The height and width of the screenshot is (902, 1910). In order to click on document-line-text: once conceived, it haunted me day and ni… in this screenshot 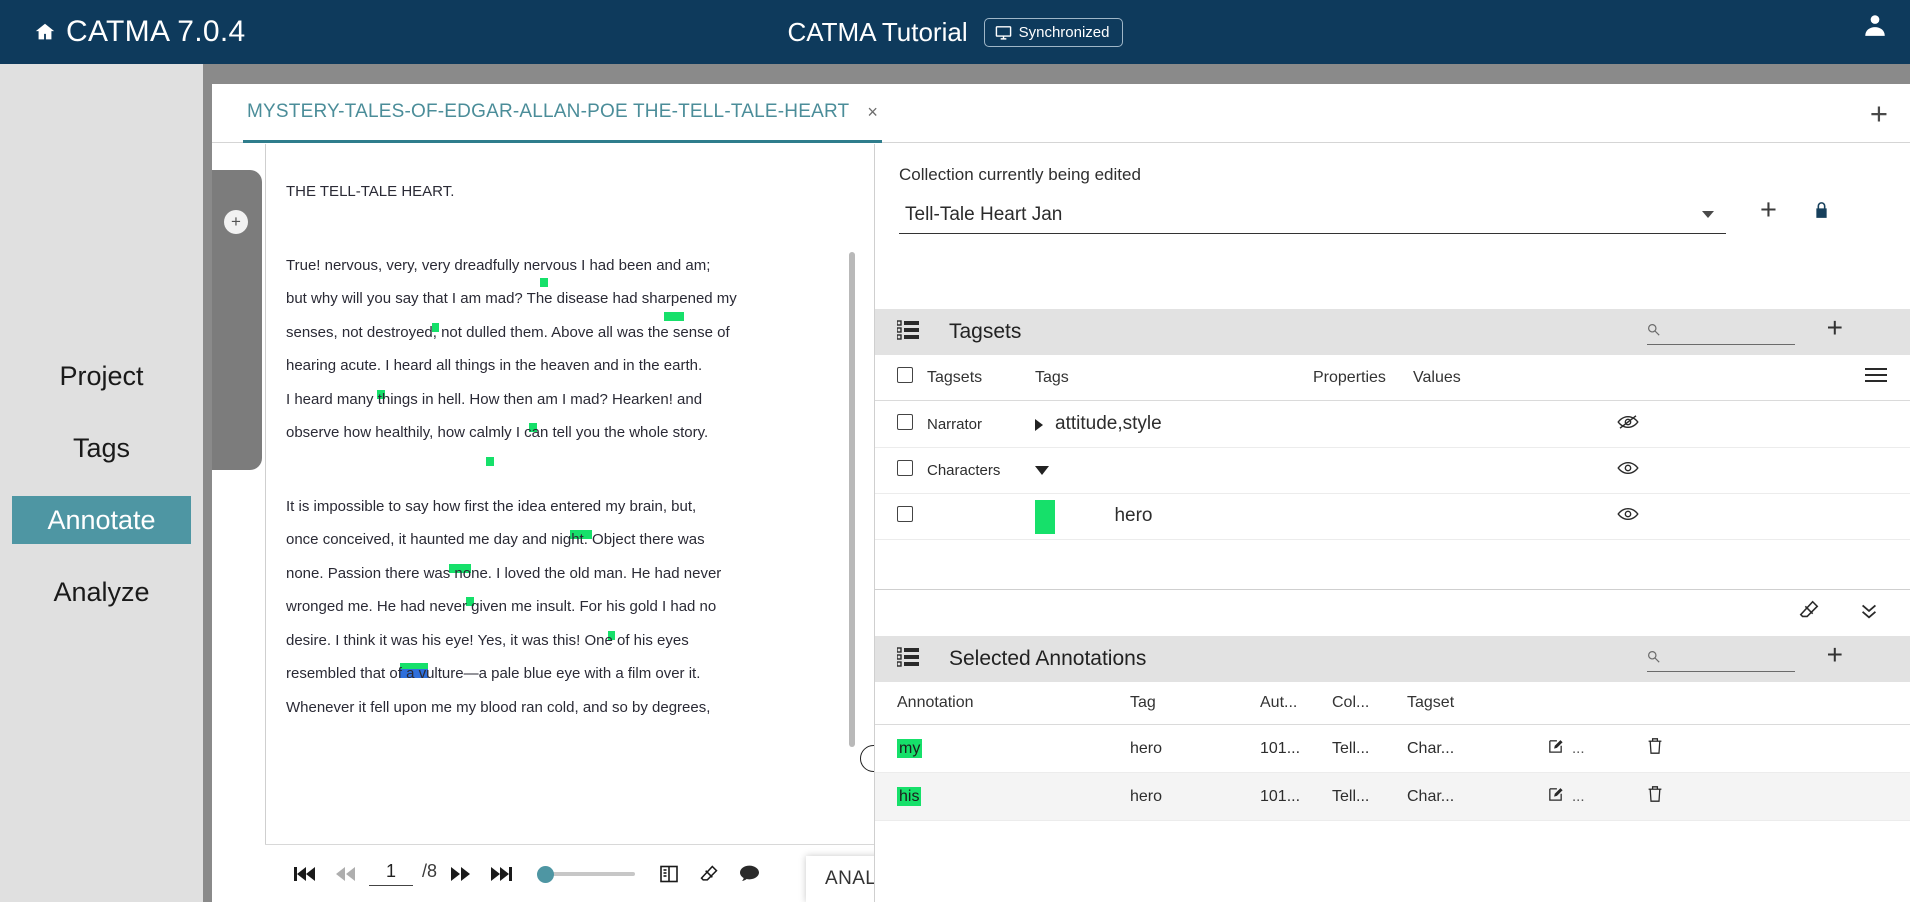, I will do `click(495, 539)`.